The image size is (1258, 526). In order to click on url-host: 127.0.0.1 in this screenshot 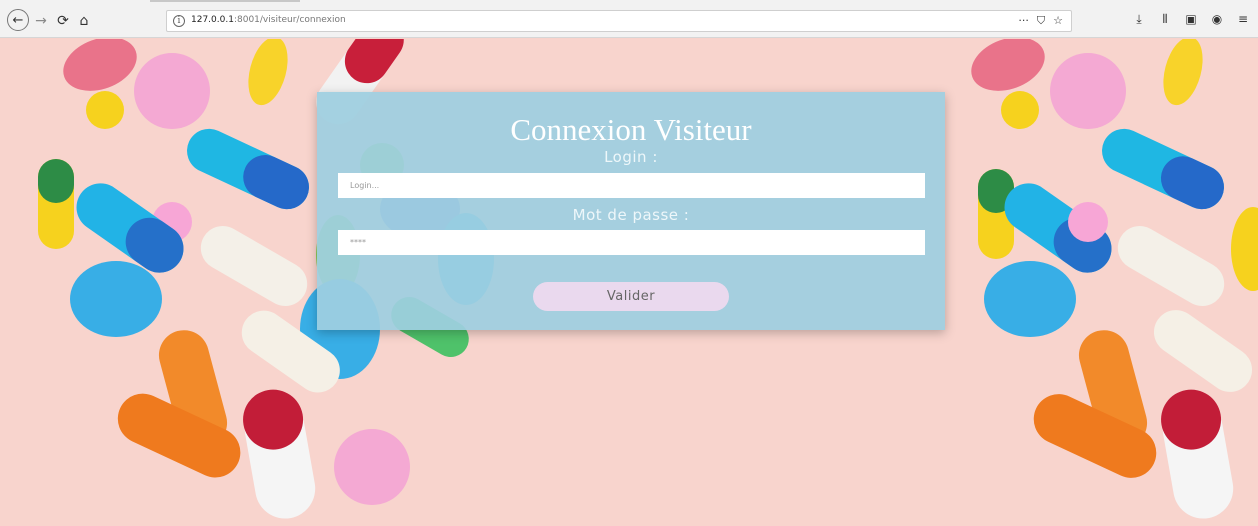, I will do `click(212, 20)`.